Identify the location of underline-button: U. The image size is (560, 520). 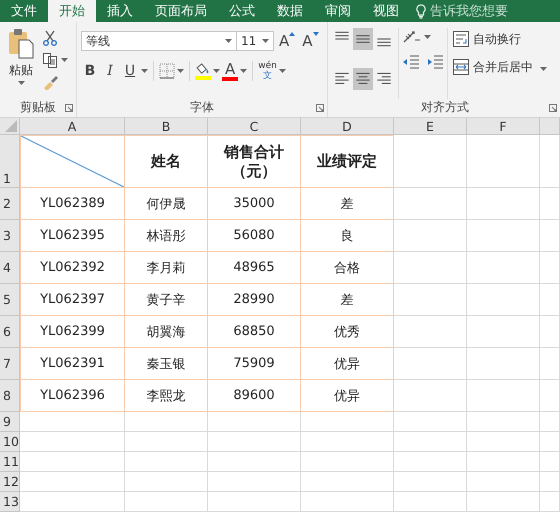
(130, 71).